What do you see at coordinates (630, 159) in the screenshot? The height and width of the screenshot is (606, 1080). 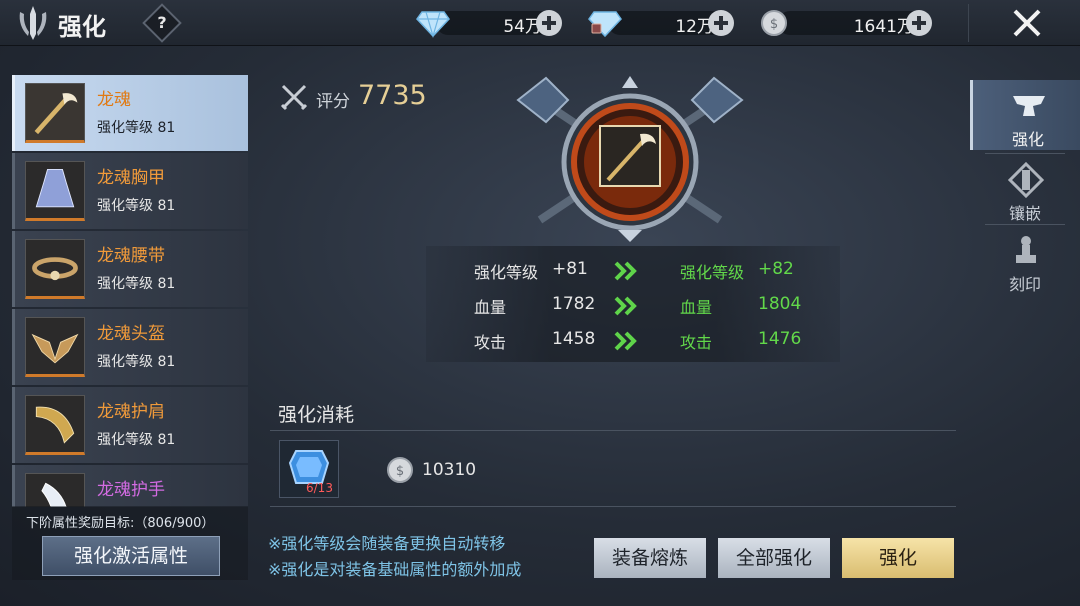 I see `enhance-emblem` at bounding box center [630, 159].